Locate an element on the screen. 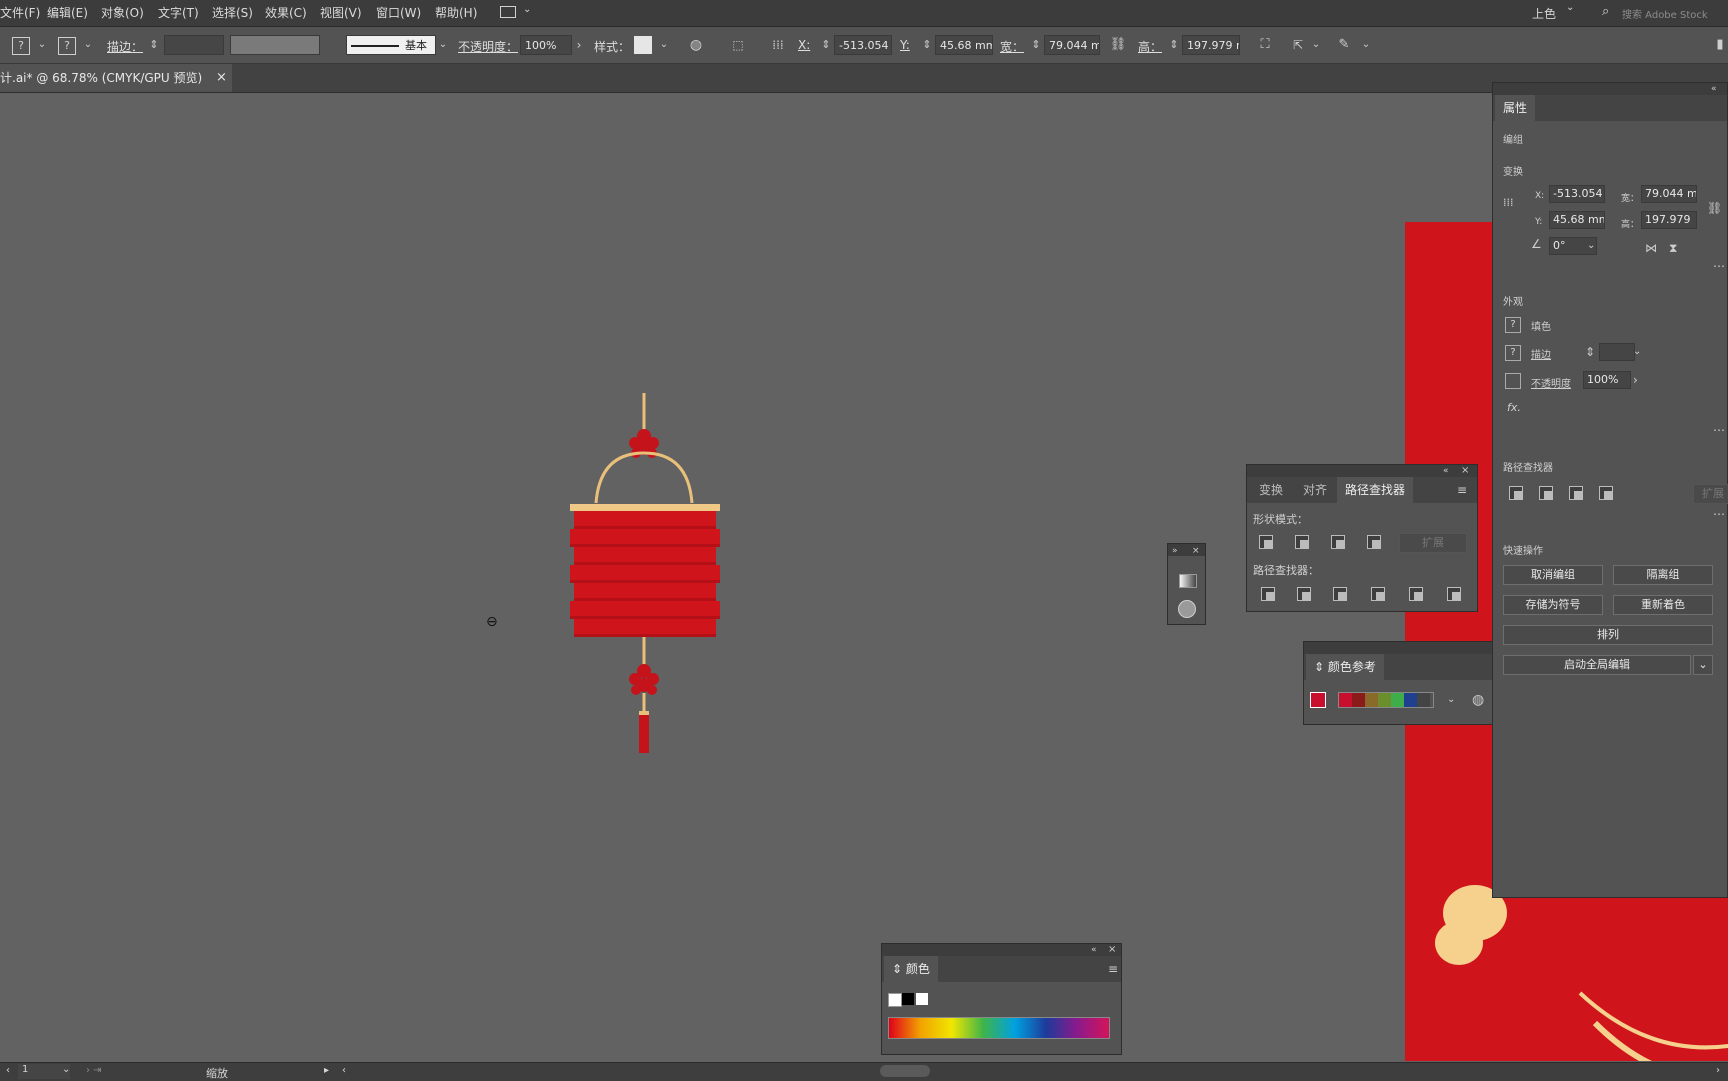 Image resolution: width=1728 pixels, height=1081 pixels. base-color-swatch is located at coordinates (1318, 700).